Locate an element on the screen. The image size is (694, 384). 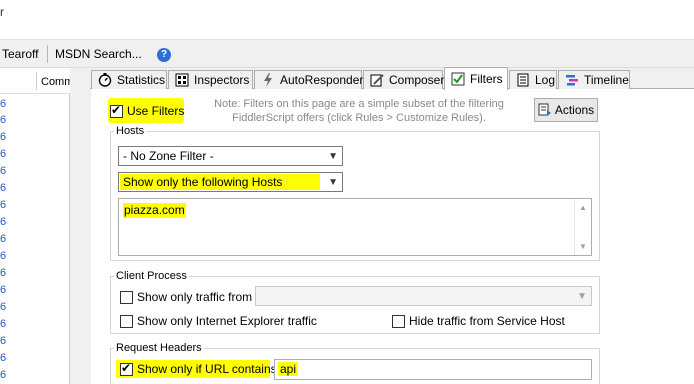
log-icon is located at coordinates (523, 80).